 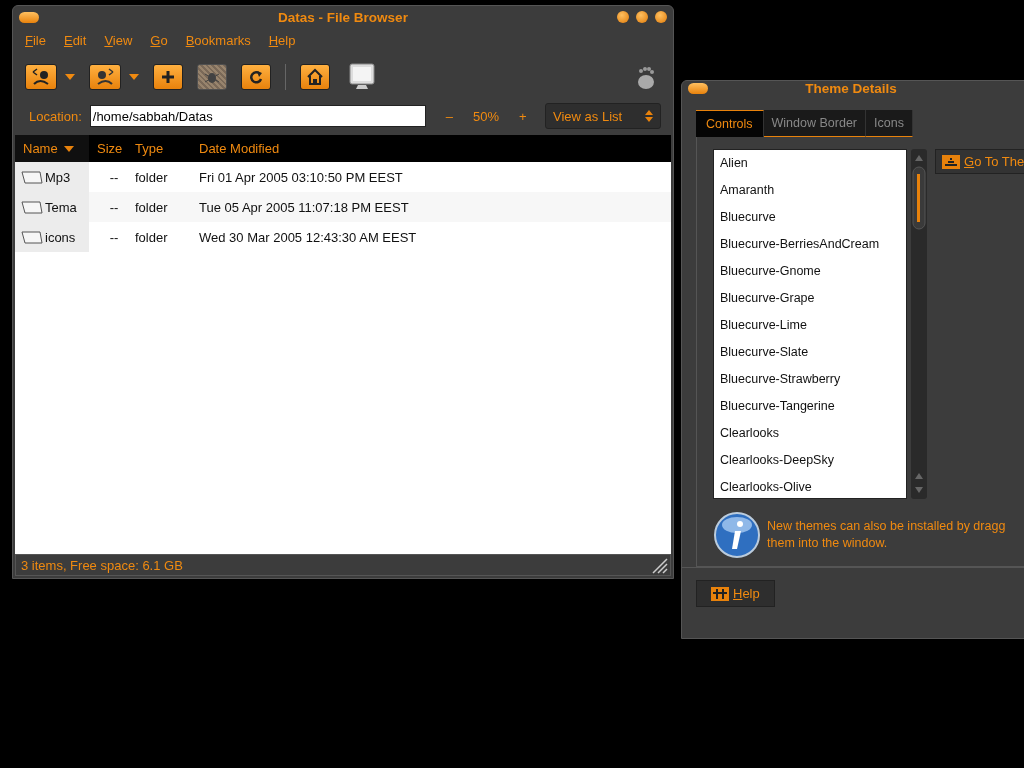 I want to click on theme-item: Bluecurve-Strawberry, so click(x=810, y=379).